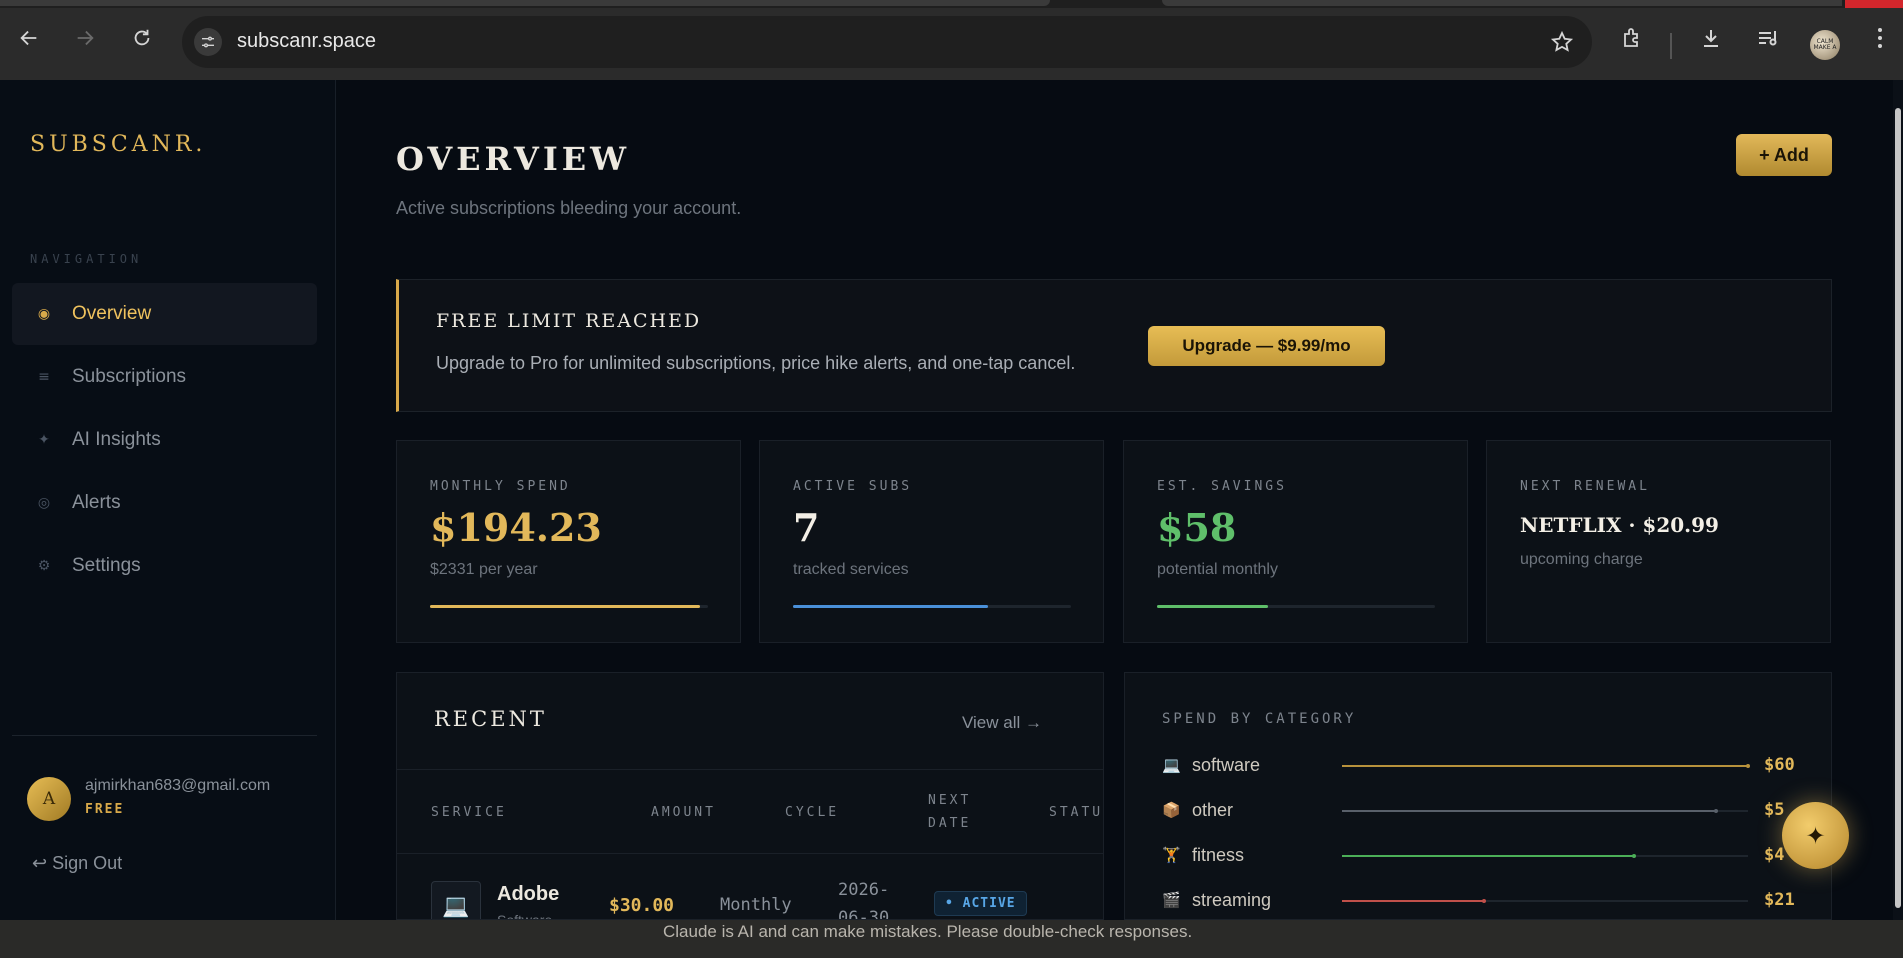 Image resolution: width=1903 pixels, height=958 pixels. I want to click on avatar: A, so click(49, 799).